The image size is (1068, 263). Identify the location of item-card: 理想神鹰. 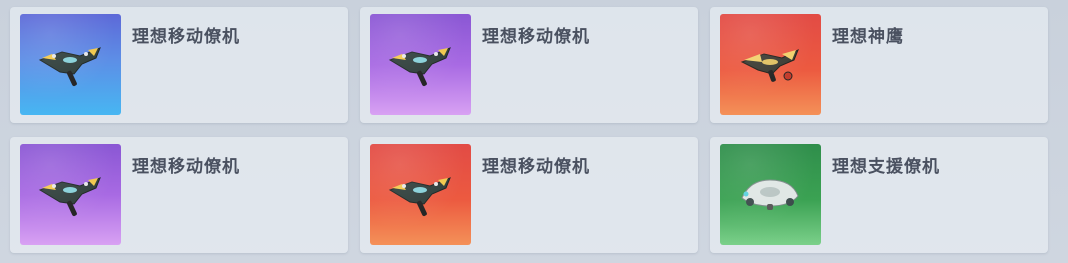
(879, 65).